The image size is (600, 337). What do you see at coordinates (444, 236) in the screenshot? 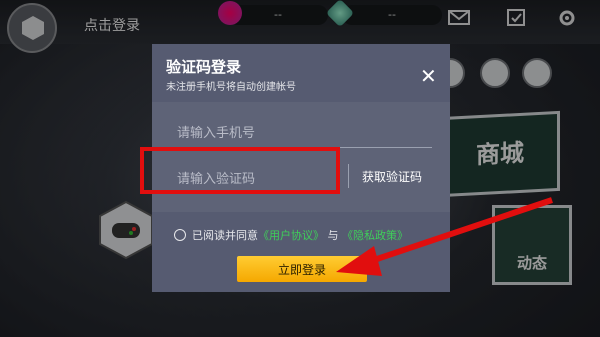
I see `pointer-arrow-icon` at bounding box center [444, 236].